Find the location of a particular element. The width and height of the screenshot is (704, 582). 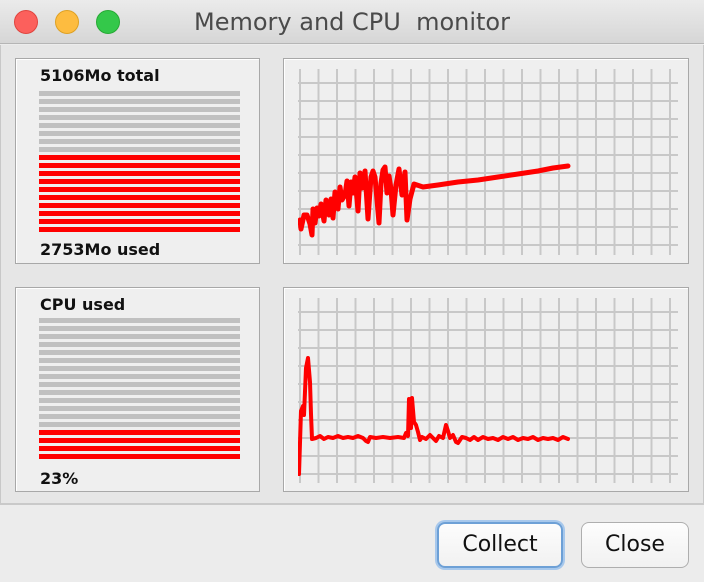

memory-gauge-panel: 5106Mo total 2753Mo used is located at coordinates (137, 161).